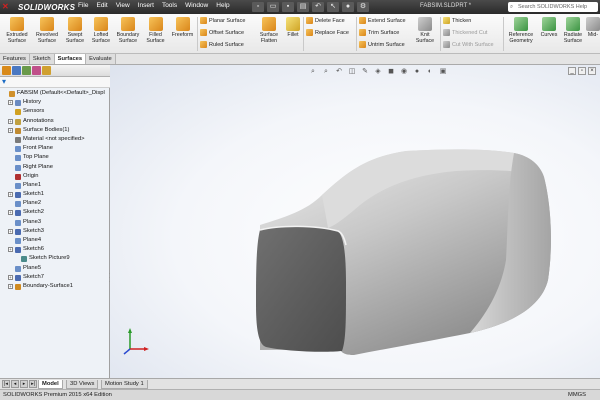 The width and height of the screenshot is (600, 400). Describe the element at coordinates (227, 20) in the screenshot. I see `button-label: Planar Surface` at that location.